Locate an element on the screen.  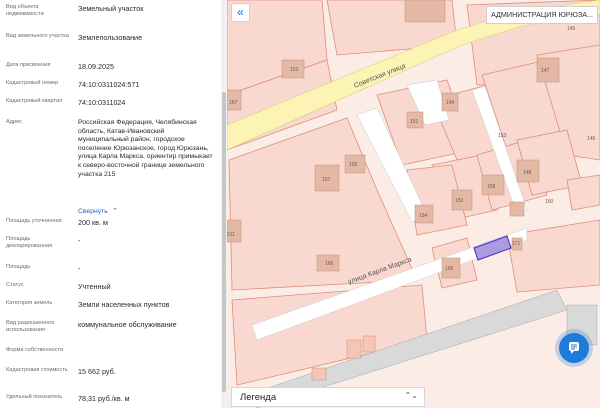
parcel-number: 151 is located at coordinates (414, 122).